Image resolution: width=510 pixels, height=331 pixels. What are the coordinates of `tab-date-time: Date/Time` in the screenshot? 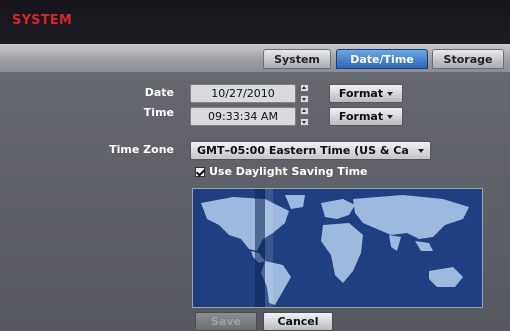 It's located at (382, 59).